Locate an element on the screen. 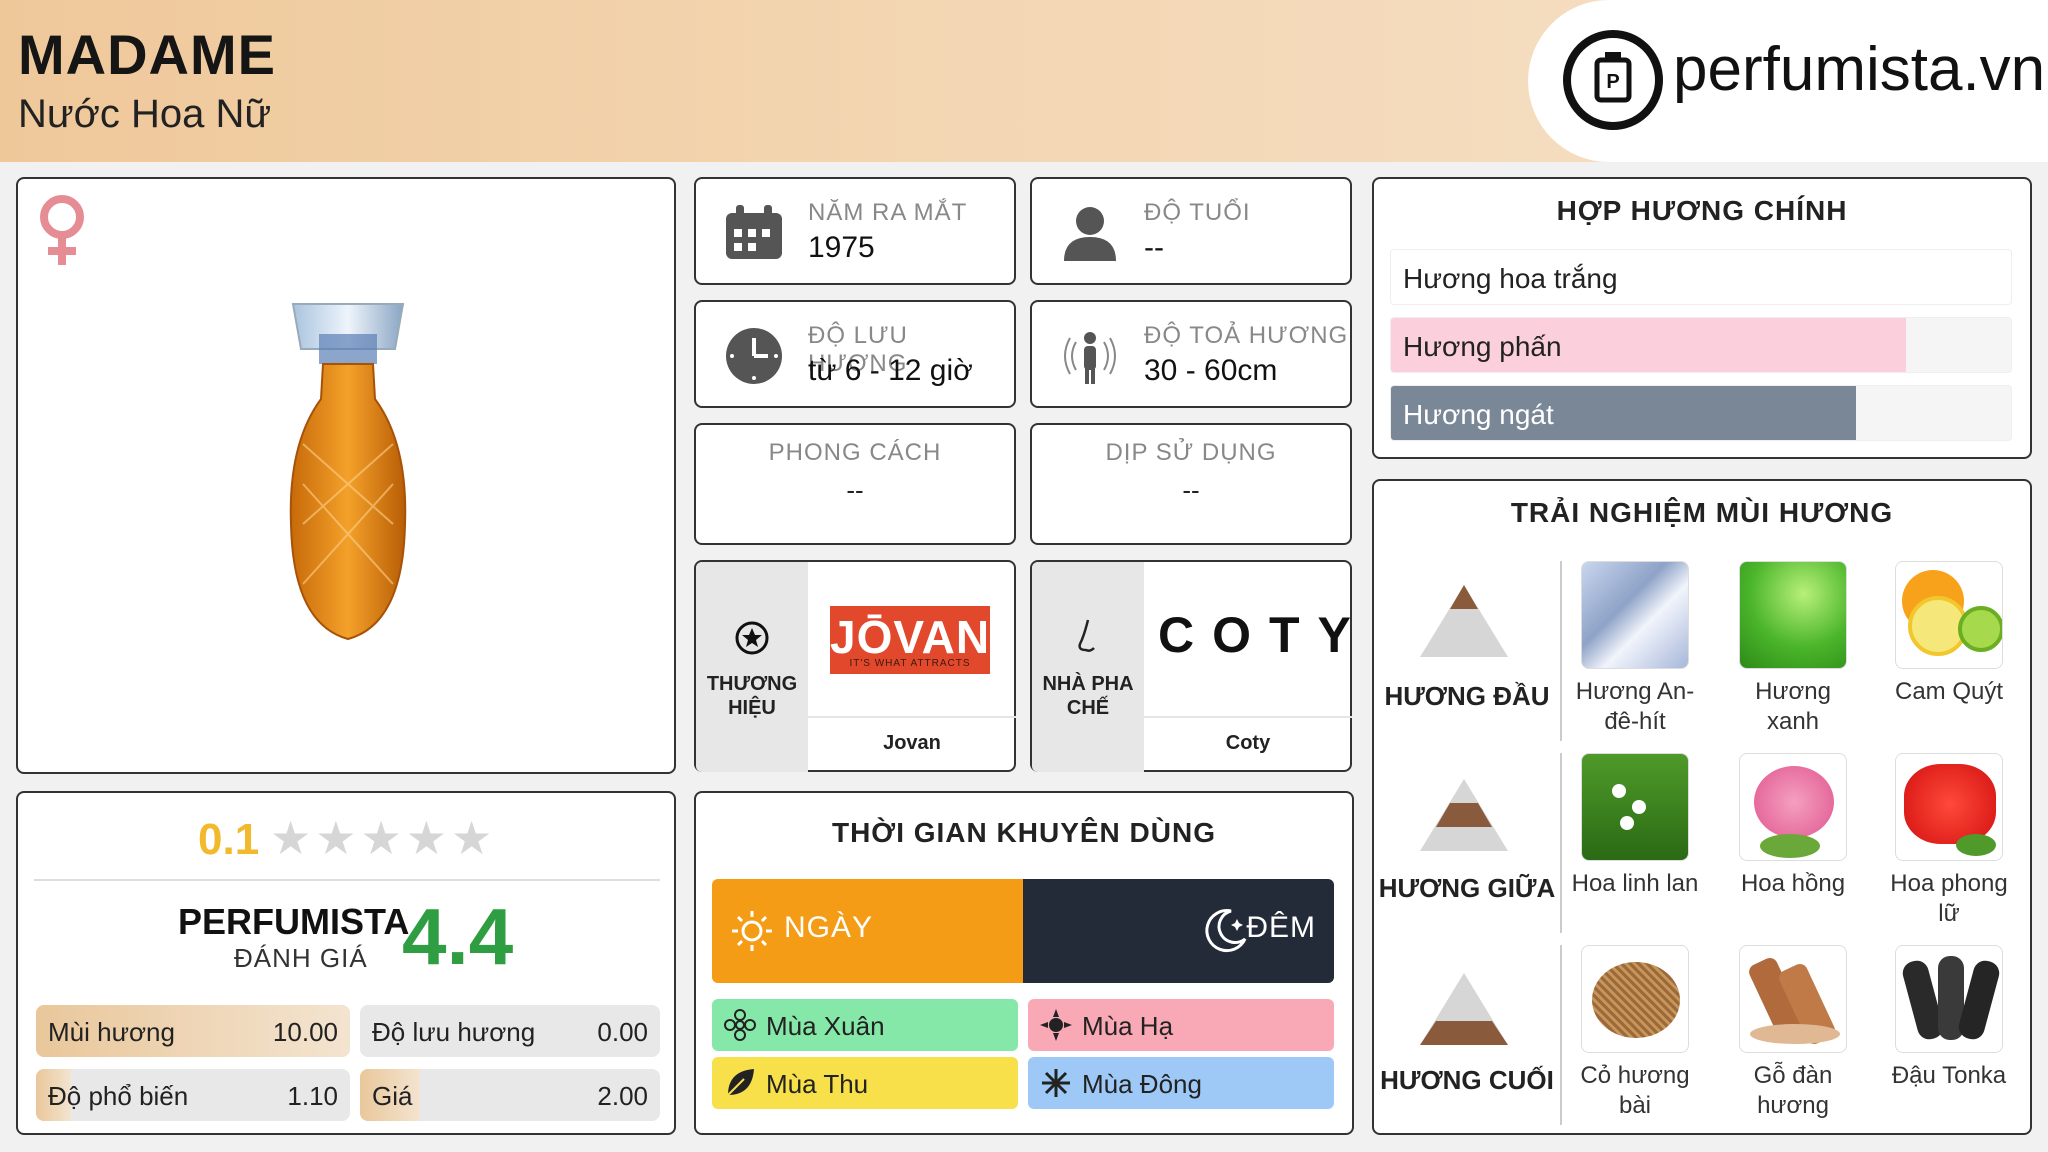 The height and width of the screenshot is (1152, 2048). season-label: Mùa Thu is located at coordinates (817, 1084).